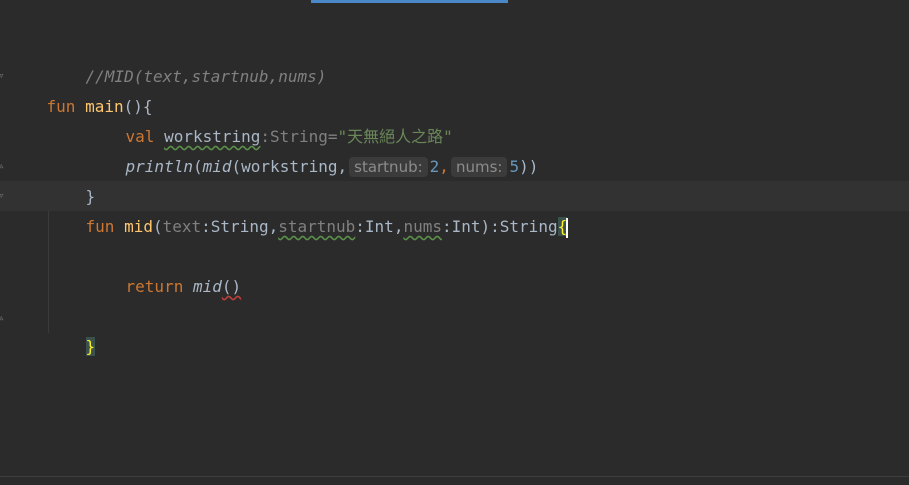 This screenshot has width=909, height=485. Describe the element at coordinates (454, 480) in the screenshot. I see `bottom-border` at that location.